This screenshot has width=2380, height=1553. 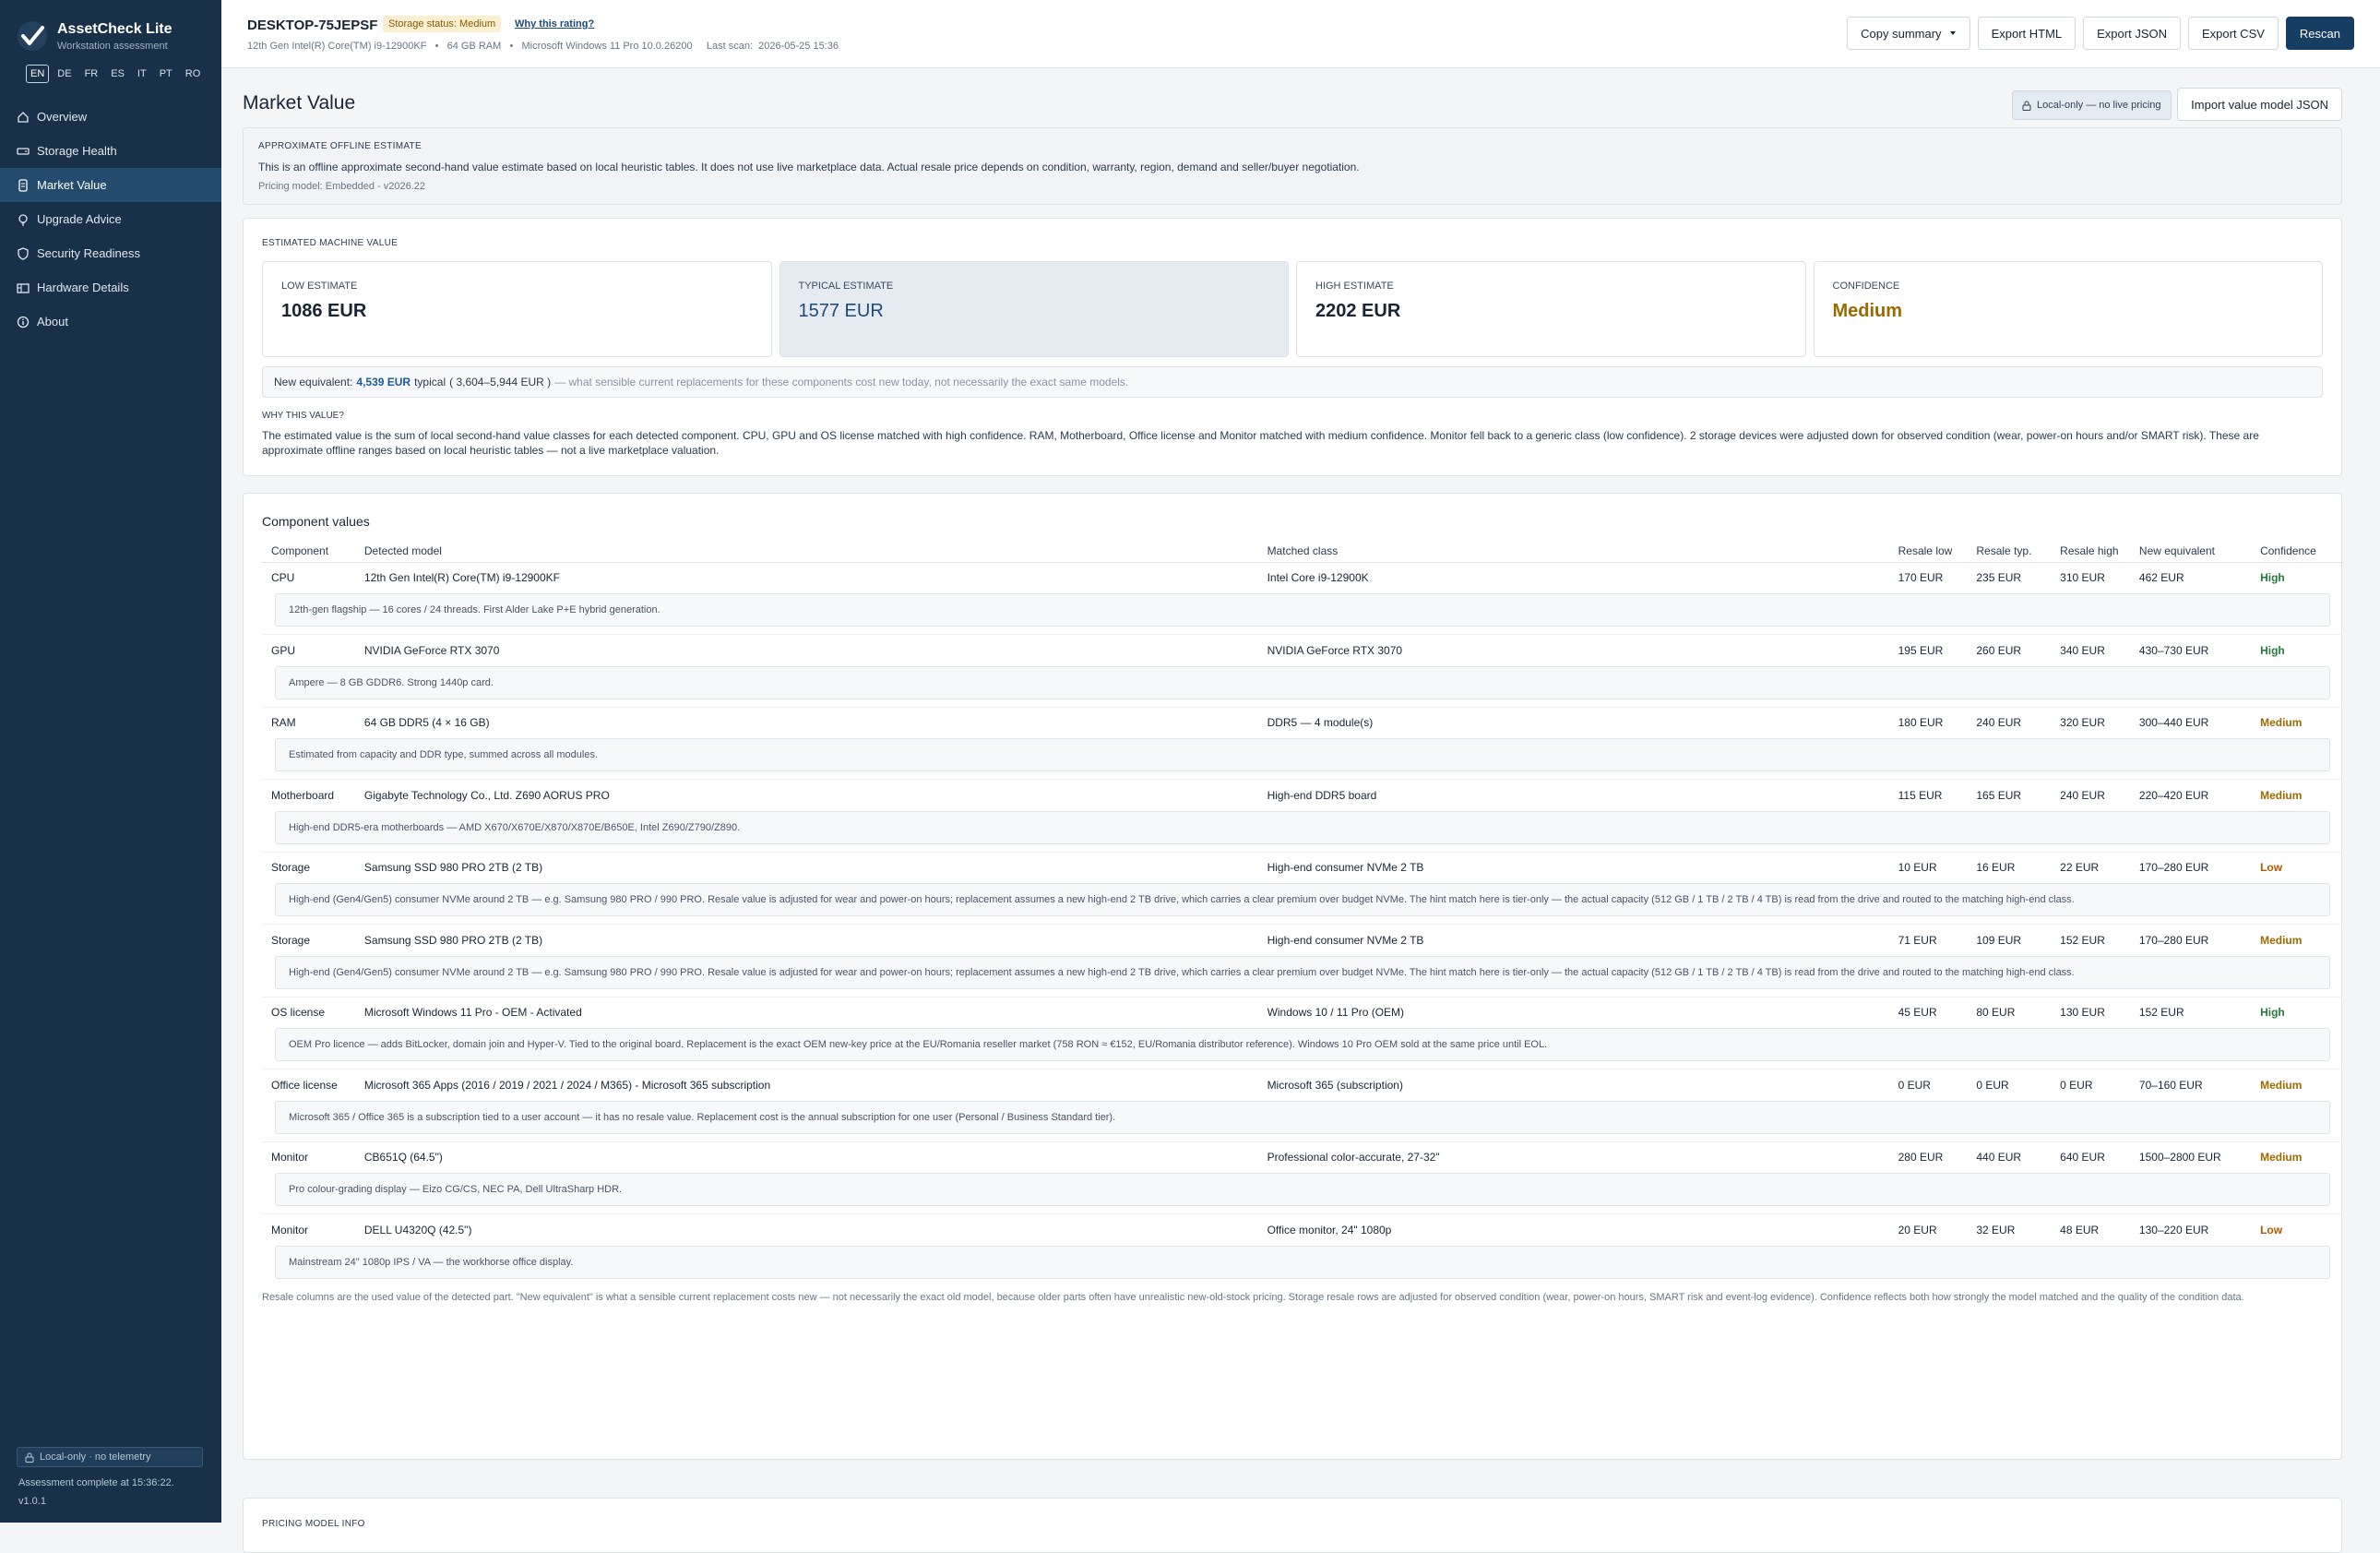 What do you see at coordinates (2259, 104) in the screenshot?
I see `import-value-model-button: Import value model JSON` at bounding box center [2259, 104].